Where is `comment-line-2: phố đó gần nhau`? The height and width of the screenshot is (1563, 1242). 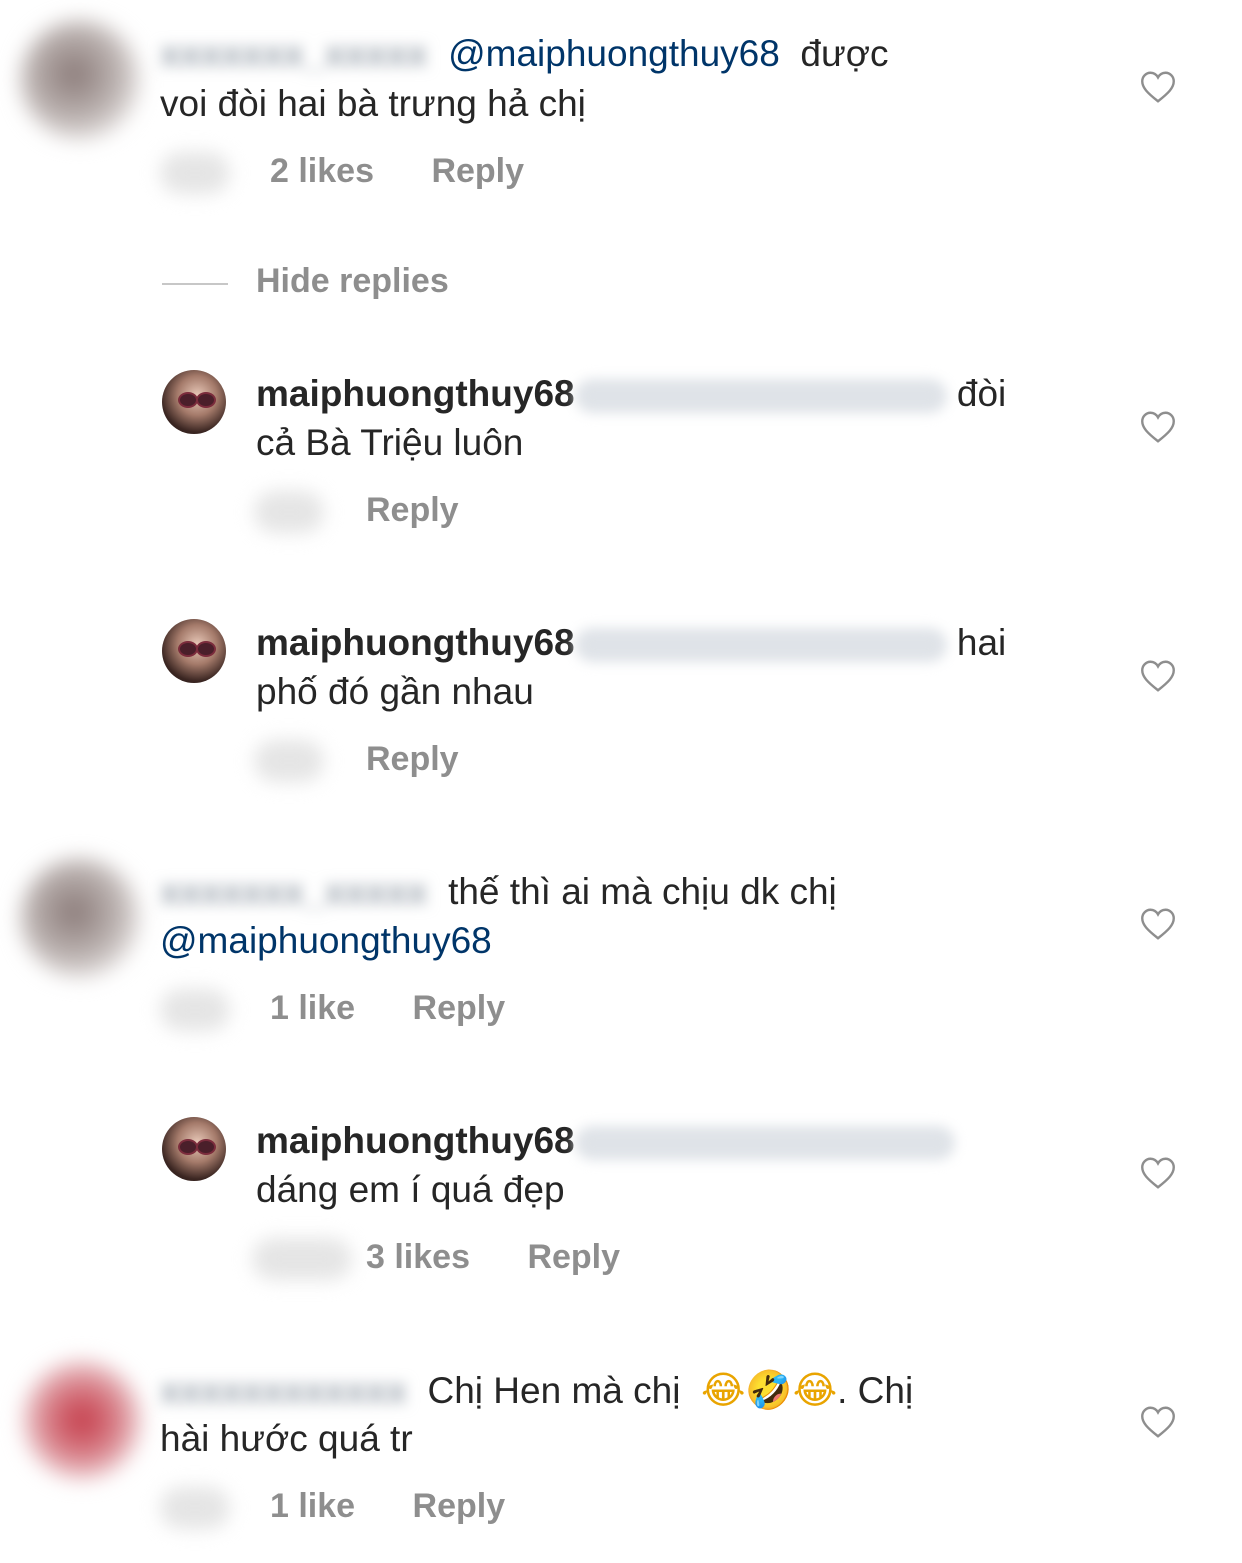 comment-line-2: phố đó gần nhau is located at coordinates (395, 691).